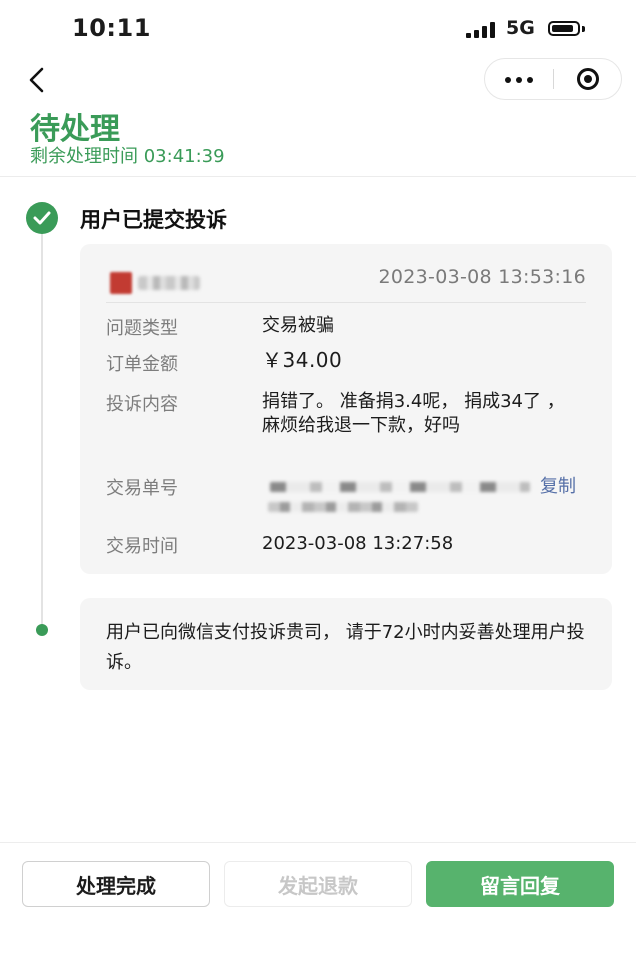 Image resolution: width=636 pixels, height=964 pixels. Describe the element at coordinates (42, 218) in the screenshot. I see `check-icon` at that location.